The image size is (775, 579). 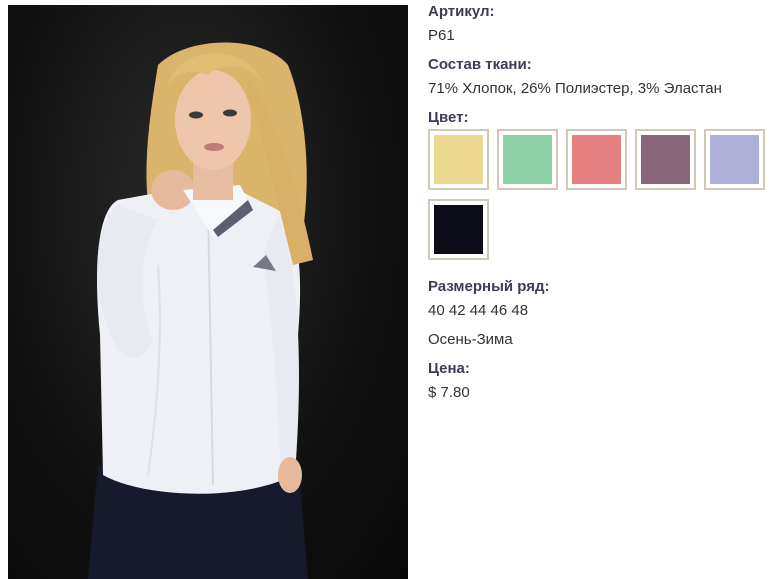 What do you see at coordinates (470, 339) in the screenshot?
I see `season-value: Осень-Зима` at bounding box center [470, 339].